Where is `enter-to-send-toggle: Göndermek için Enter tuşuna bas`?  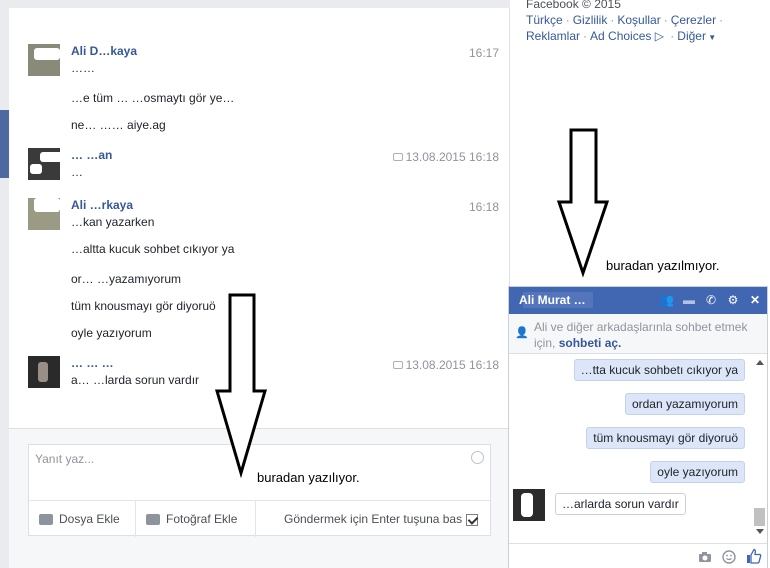 enter-to-send-toggle: Göndermek için Enter tuşuna bas is located at coordinates (381, 519).